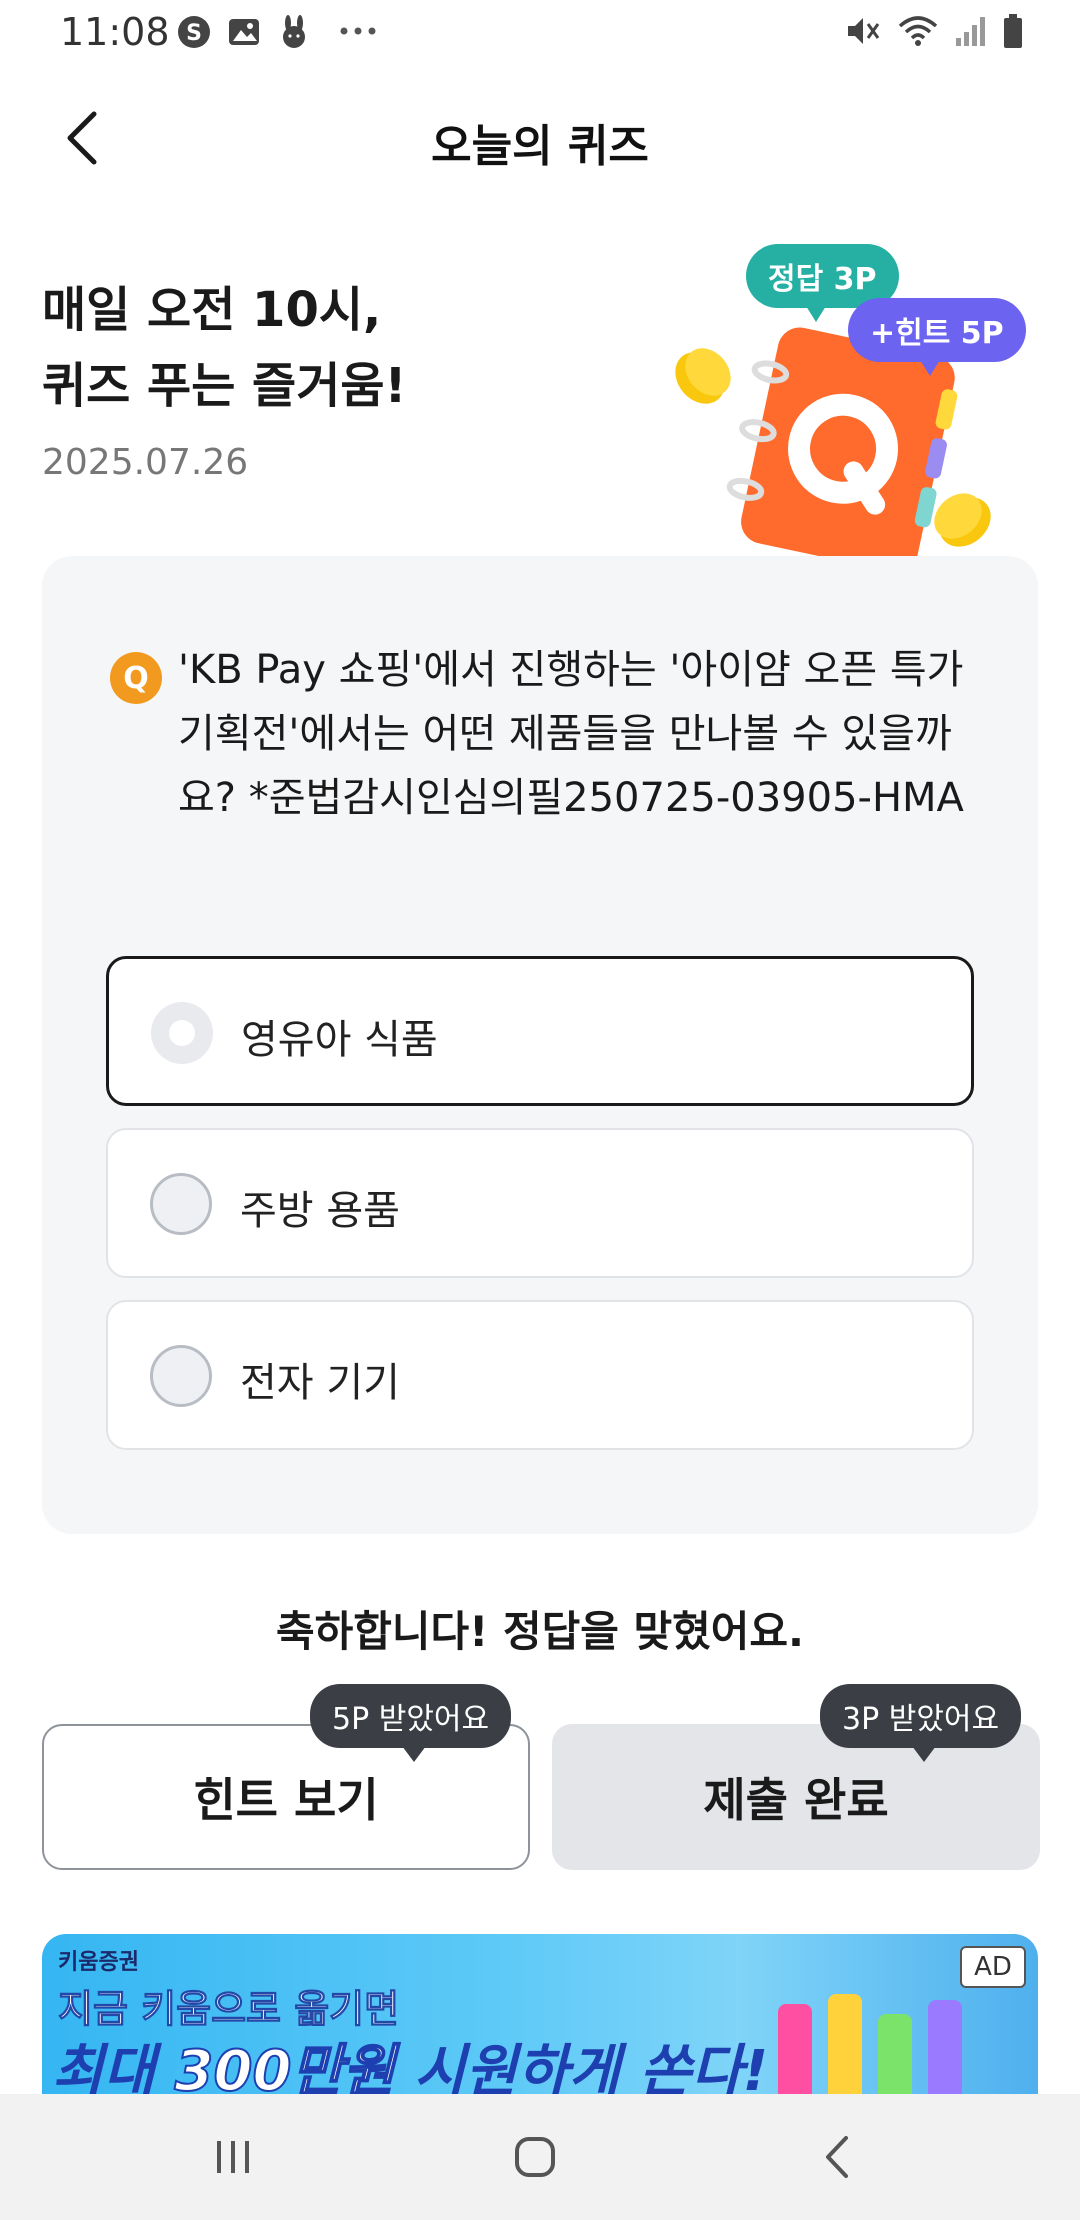  Describe the element at coordinates (918, 33) in the screenshot. I see `wifi-icon` at that location.